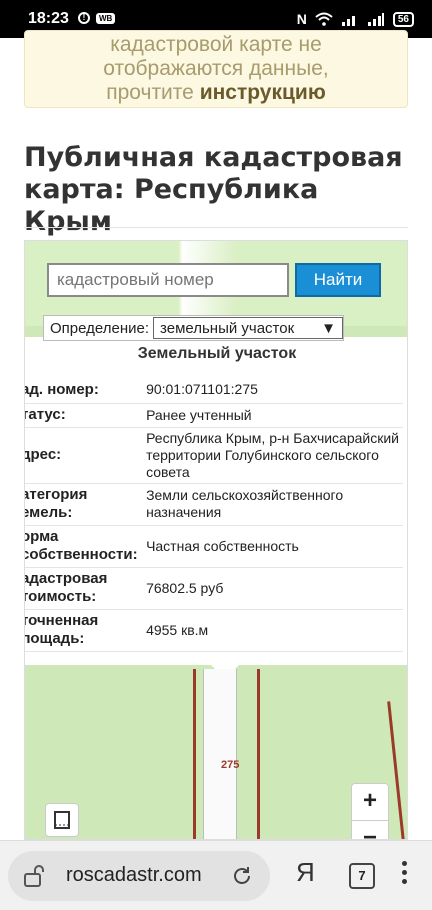 The image size is (432, 910). I want to click on attribute-value: Частная собственность, so click(272, 546).